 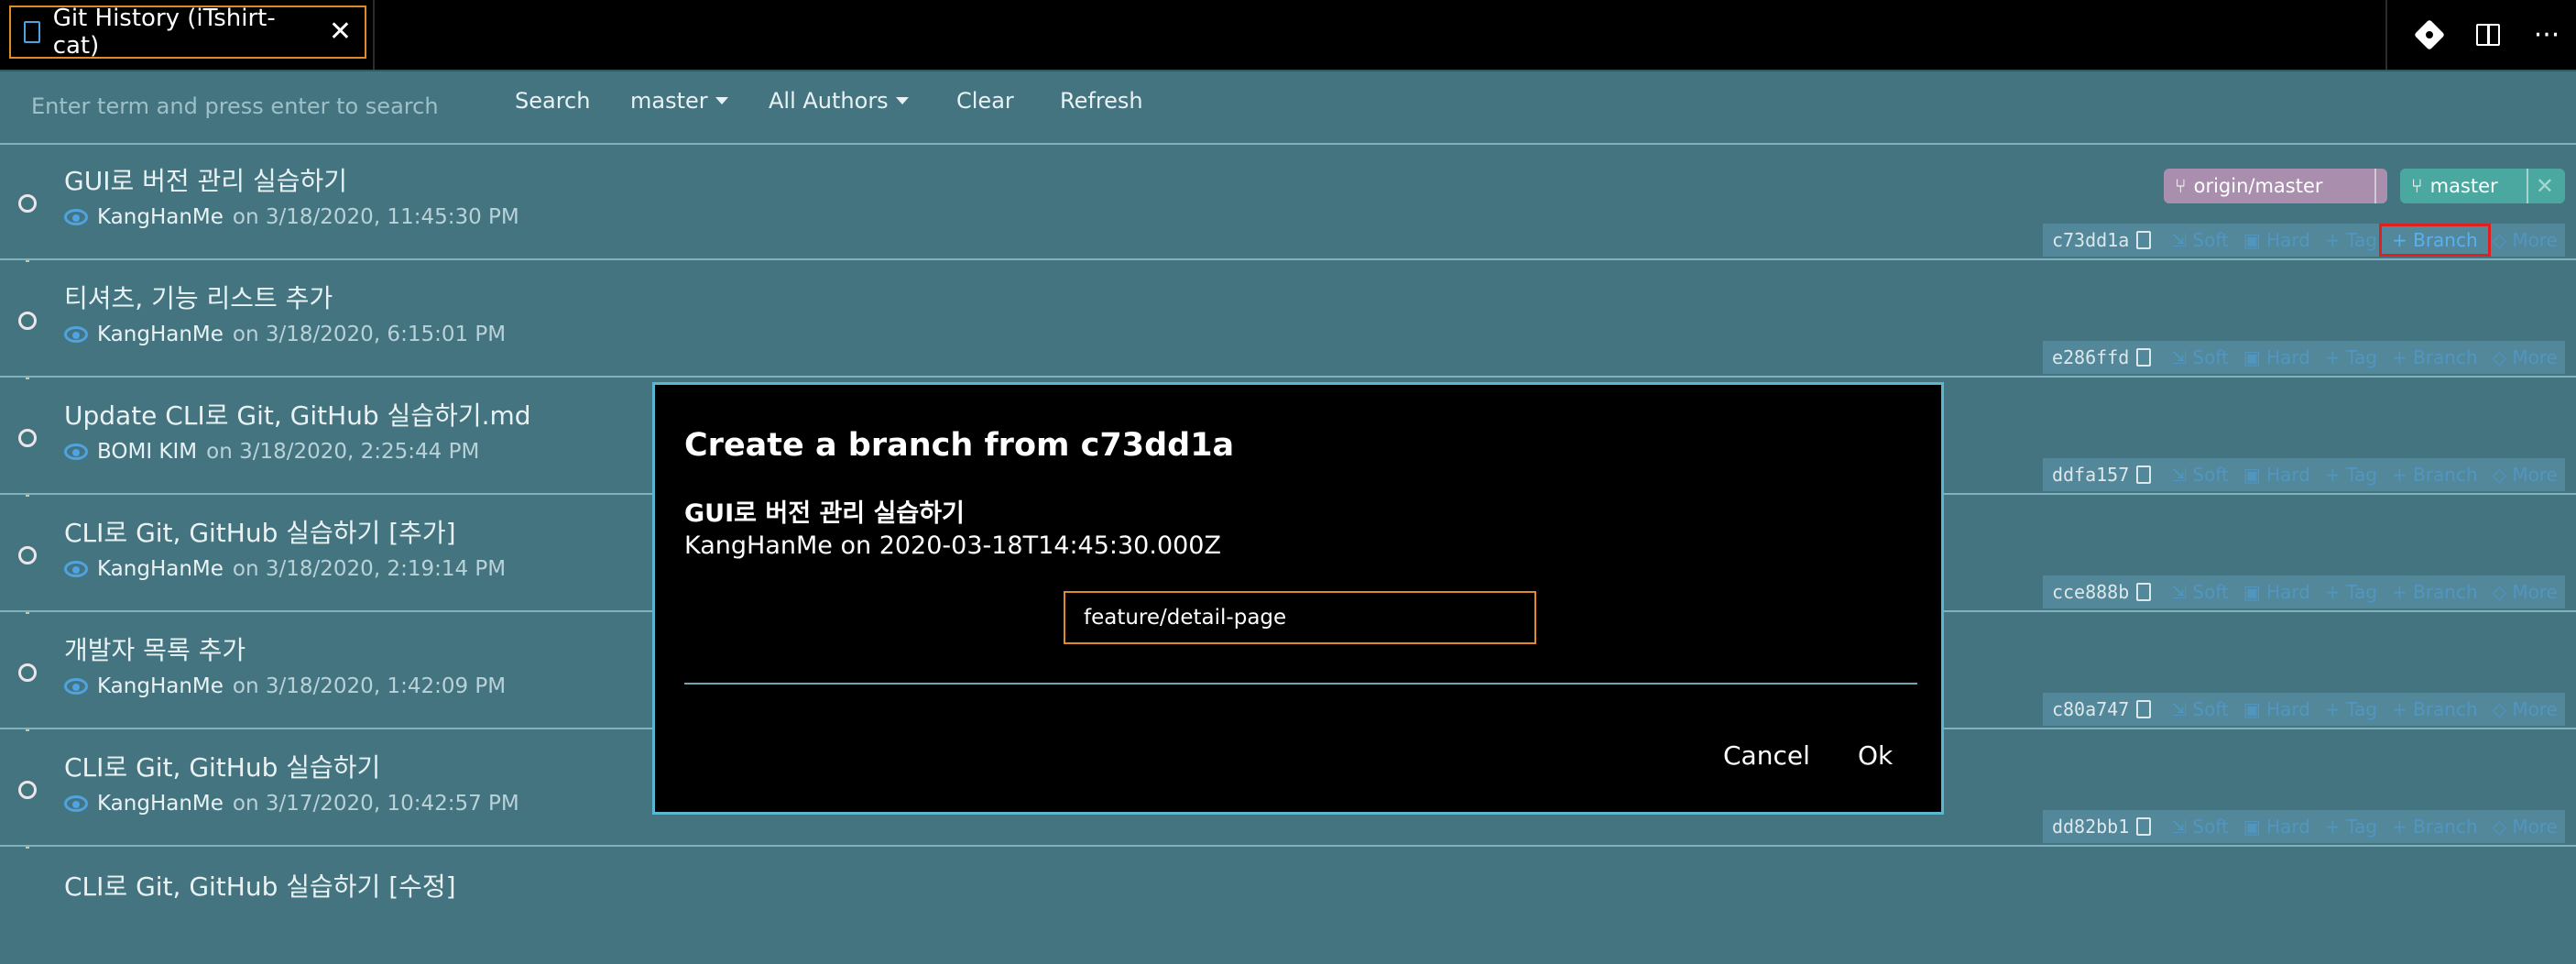 I want to click on commit-hash: dd82bb1, so click(x=2089, y=827).